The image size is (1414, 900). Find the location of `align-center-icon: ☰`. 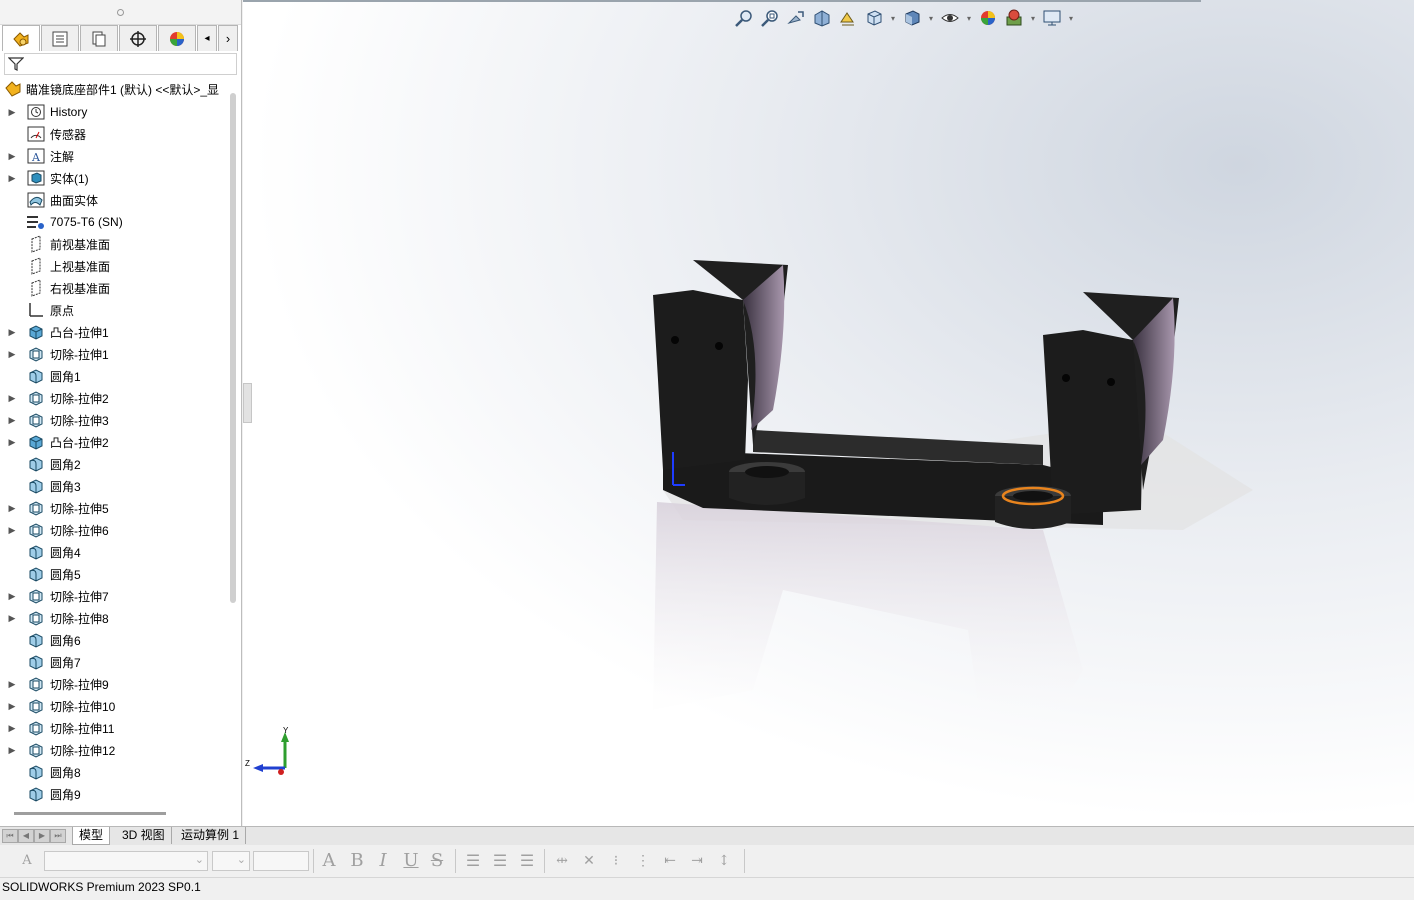

align-center-icon: ☰ is located at coordinates (500, 861).